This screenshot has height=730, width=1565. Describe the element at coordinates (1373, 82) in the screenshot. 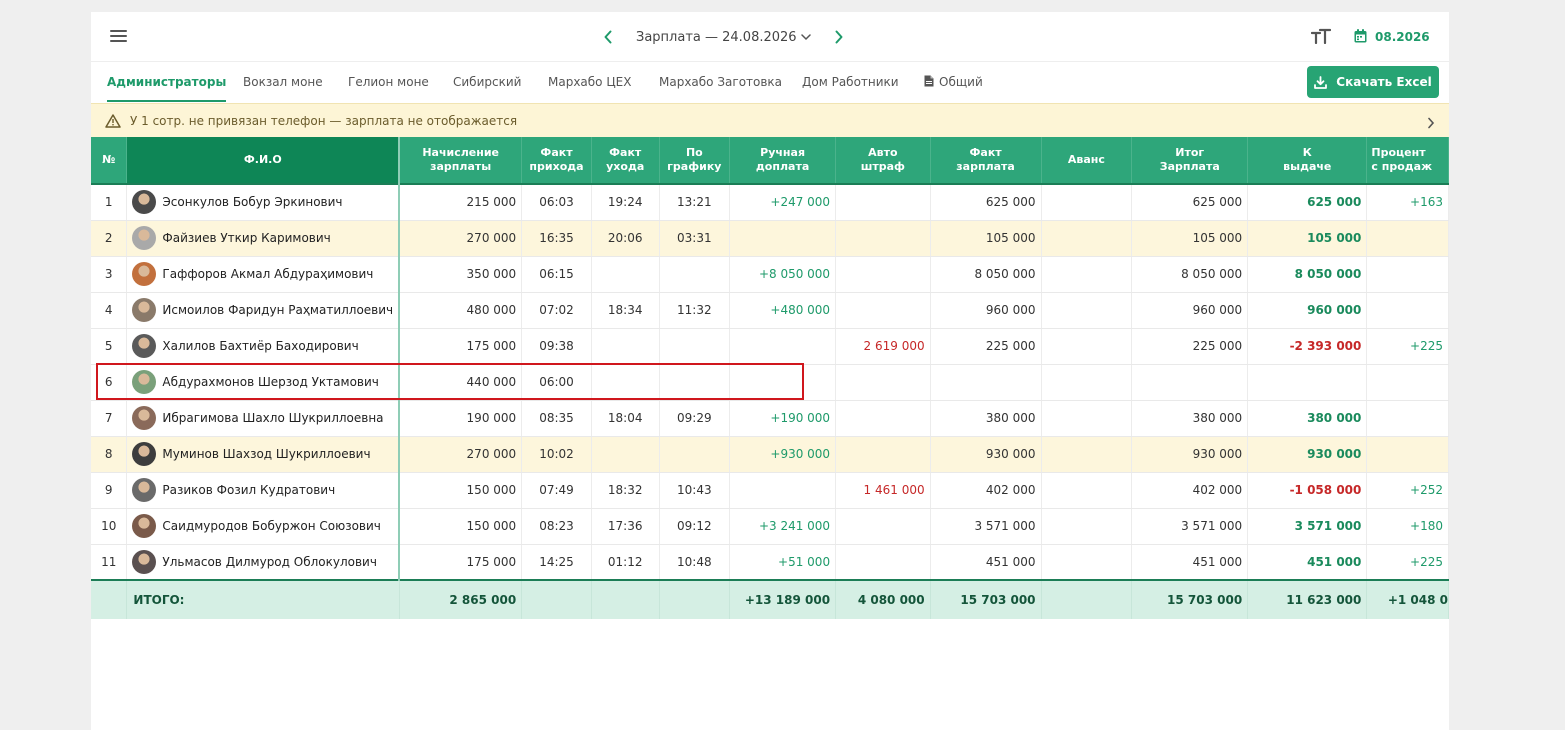

I see `download-excel-button: Скачать Excel` at that location.